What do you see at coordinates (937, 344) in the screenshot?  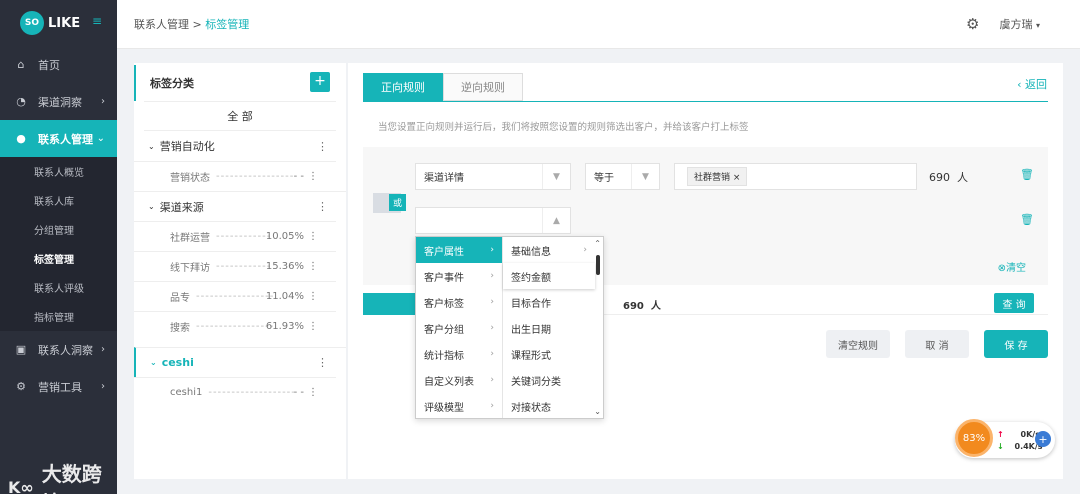 I see `cancel-button: 取 消` at bounding box center [937, 344].